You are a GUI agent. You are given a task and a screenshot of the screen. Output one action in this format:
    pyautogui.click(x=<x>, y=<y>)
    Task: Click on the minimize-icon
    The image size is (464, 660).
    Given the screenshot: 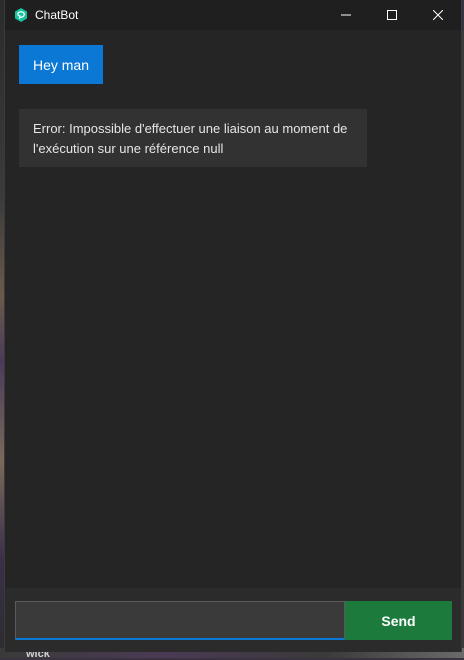 What is the action you would take?
    pyautogui.click(x=346, y=15)
    